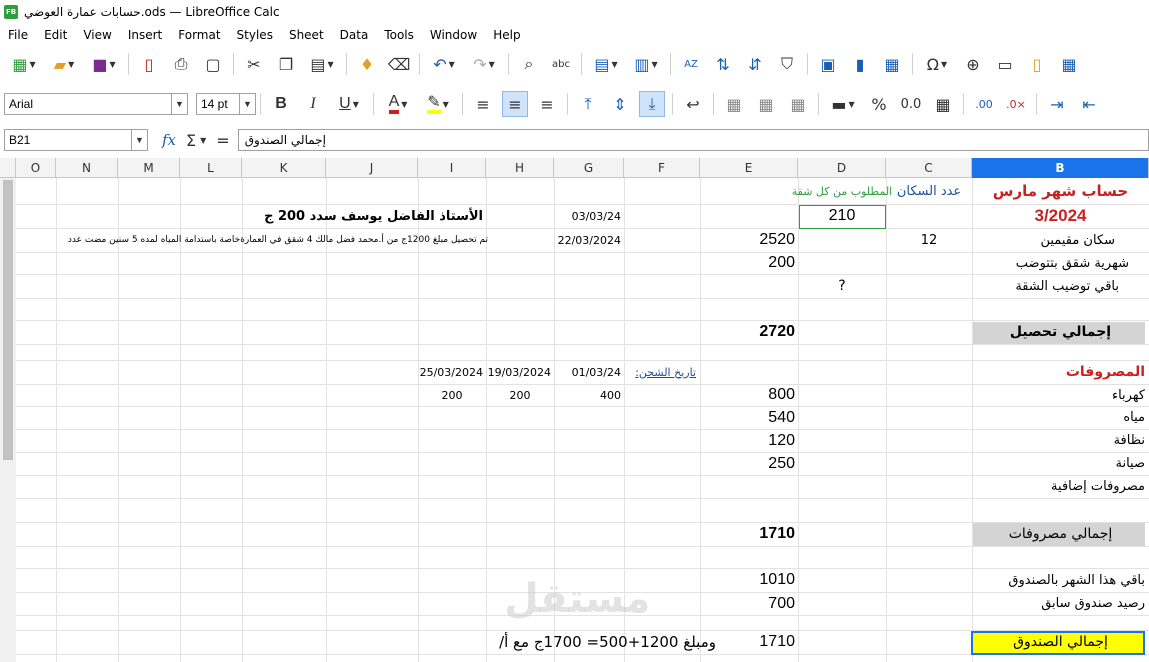 Image resolution: width=1149 pixels, height=662 pixels. What do you see at coordinates (929, 191) in the screenshot?
I see `cell-c1: عدد السكان` at bounding box center [929, 191].